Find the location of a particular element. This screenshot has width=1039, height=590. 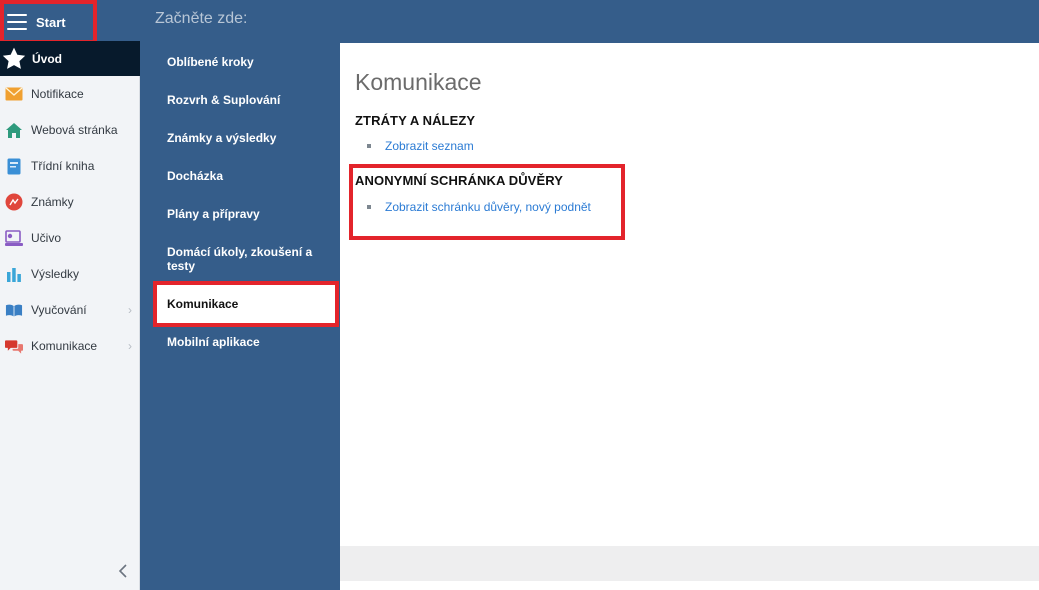

sidebar-item-vysledky: Výsledky is located at coordinates (70, 274).